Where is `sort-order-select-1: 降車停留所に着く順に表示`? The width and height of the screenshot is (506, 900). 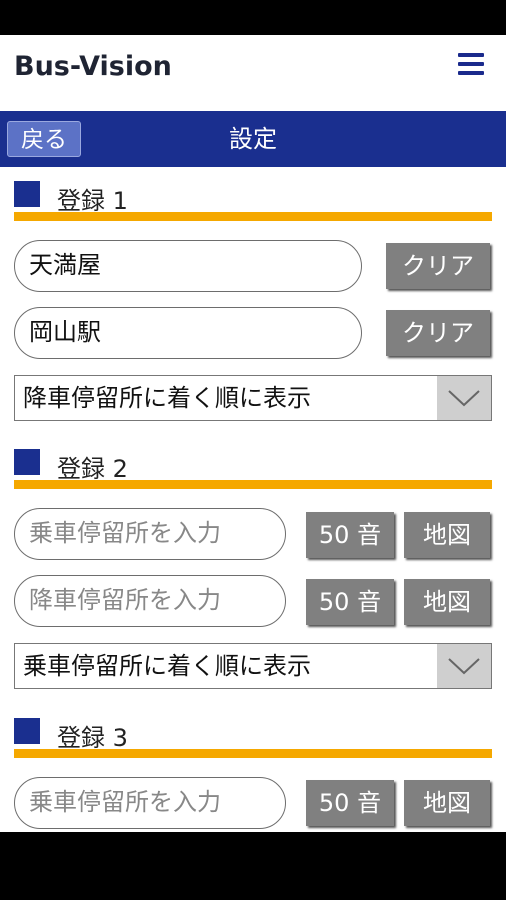 sort-order-select-1: 降車停留所に着く順に表示 is located at coordinates (253, 398).